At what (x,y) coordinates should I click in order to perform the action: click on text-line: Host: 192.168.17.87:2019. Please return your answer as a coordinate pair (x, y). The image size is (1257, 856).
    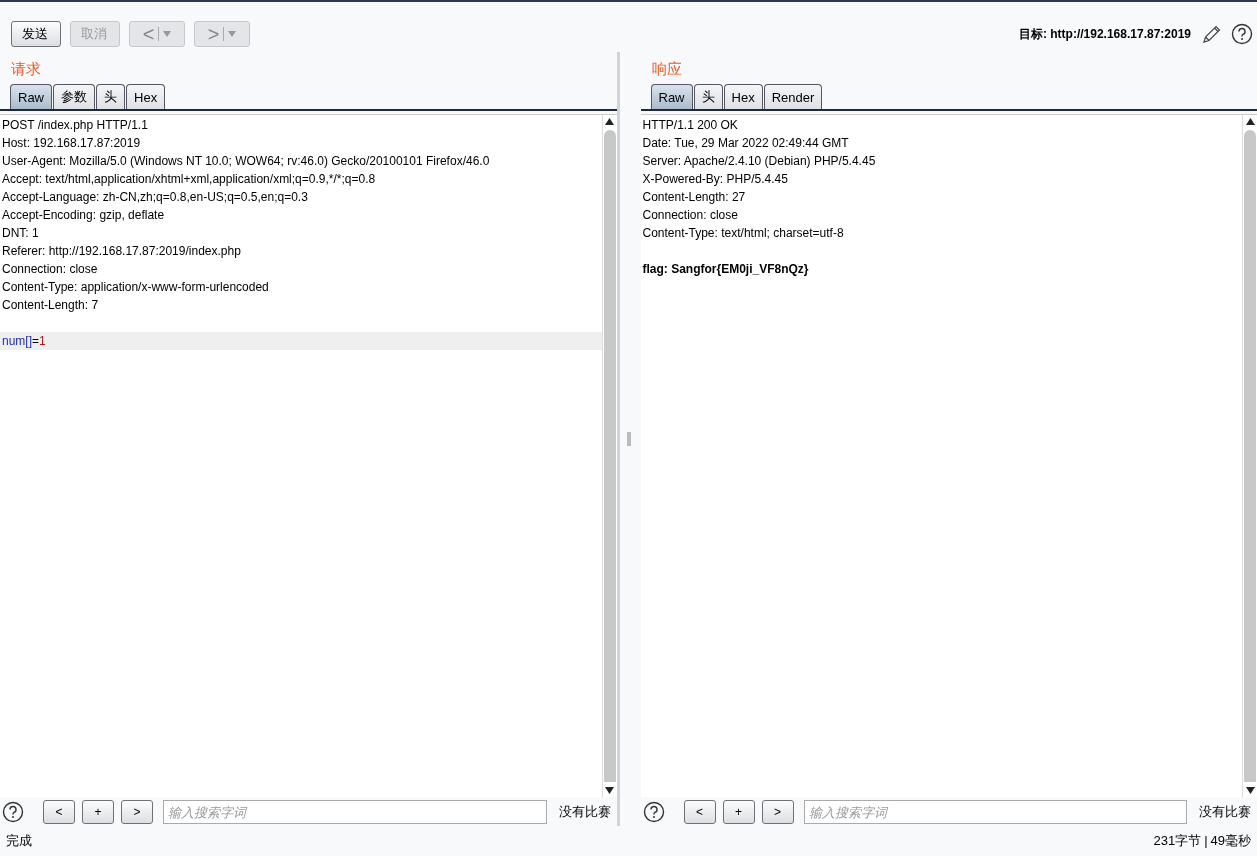
    Looking at the image, I should click on (71, 143).